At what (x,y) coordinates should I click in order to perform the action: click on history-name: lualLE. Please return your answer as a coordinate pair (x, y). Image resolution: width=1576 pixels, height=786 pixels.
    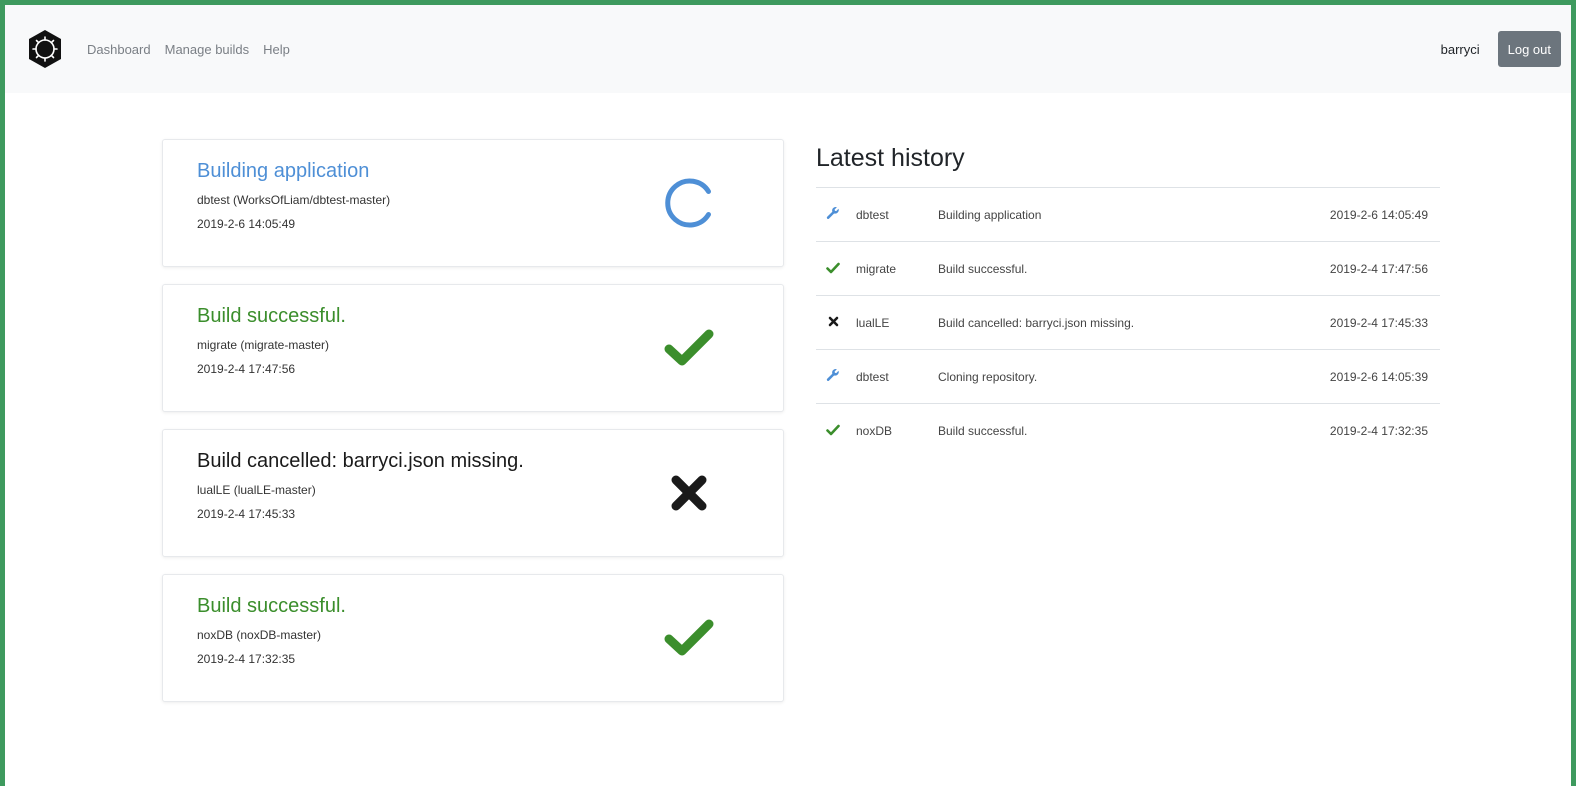
    Looking at the image, I should click on (873, 322).